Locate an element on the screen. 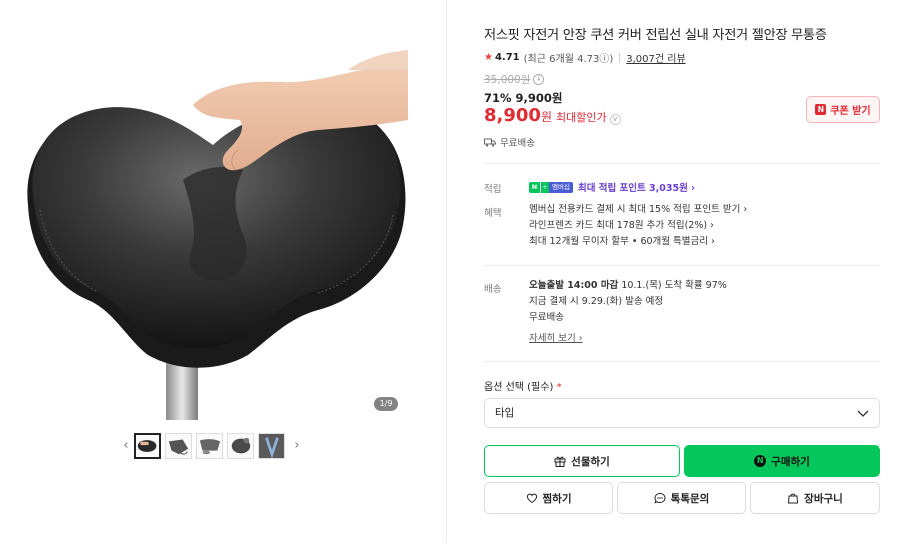  buy-button-label: 구매하기 is located at coordinates (790, 461).